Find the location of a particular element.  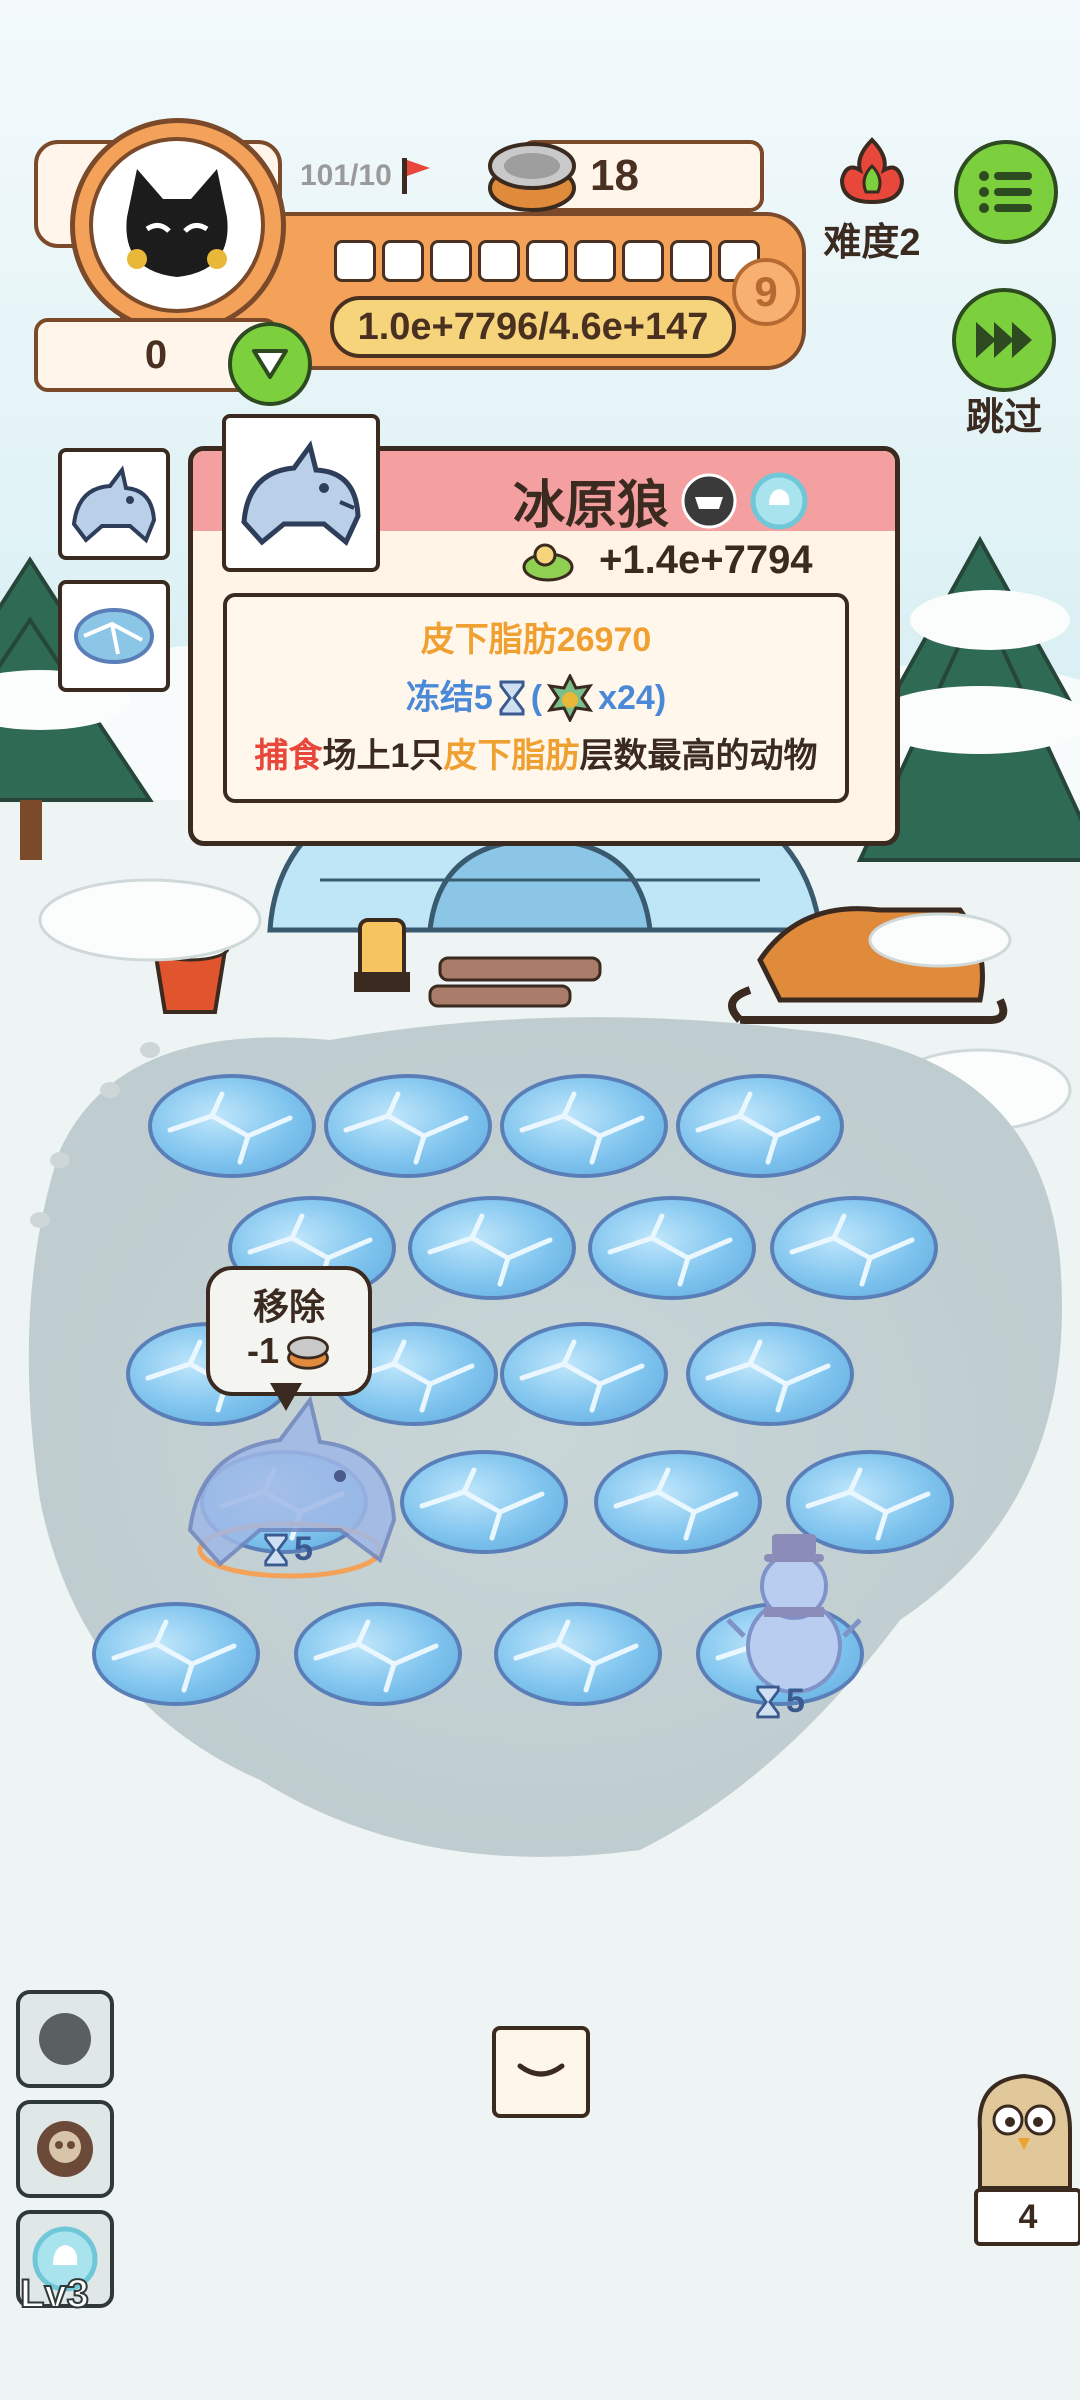

mascot-counter: 4 is located at coordinates (1023, 2153).